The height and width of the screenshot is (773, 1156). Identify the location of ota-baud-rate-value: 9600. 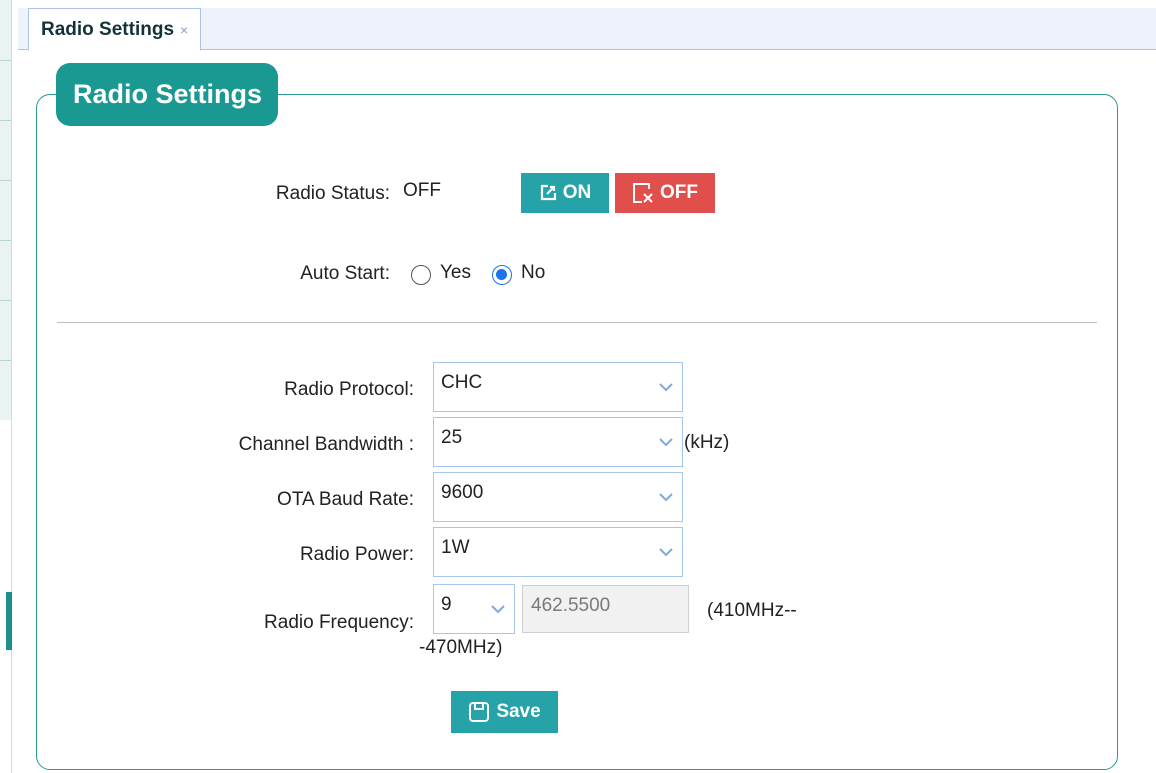
(462, 492).